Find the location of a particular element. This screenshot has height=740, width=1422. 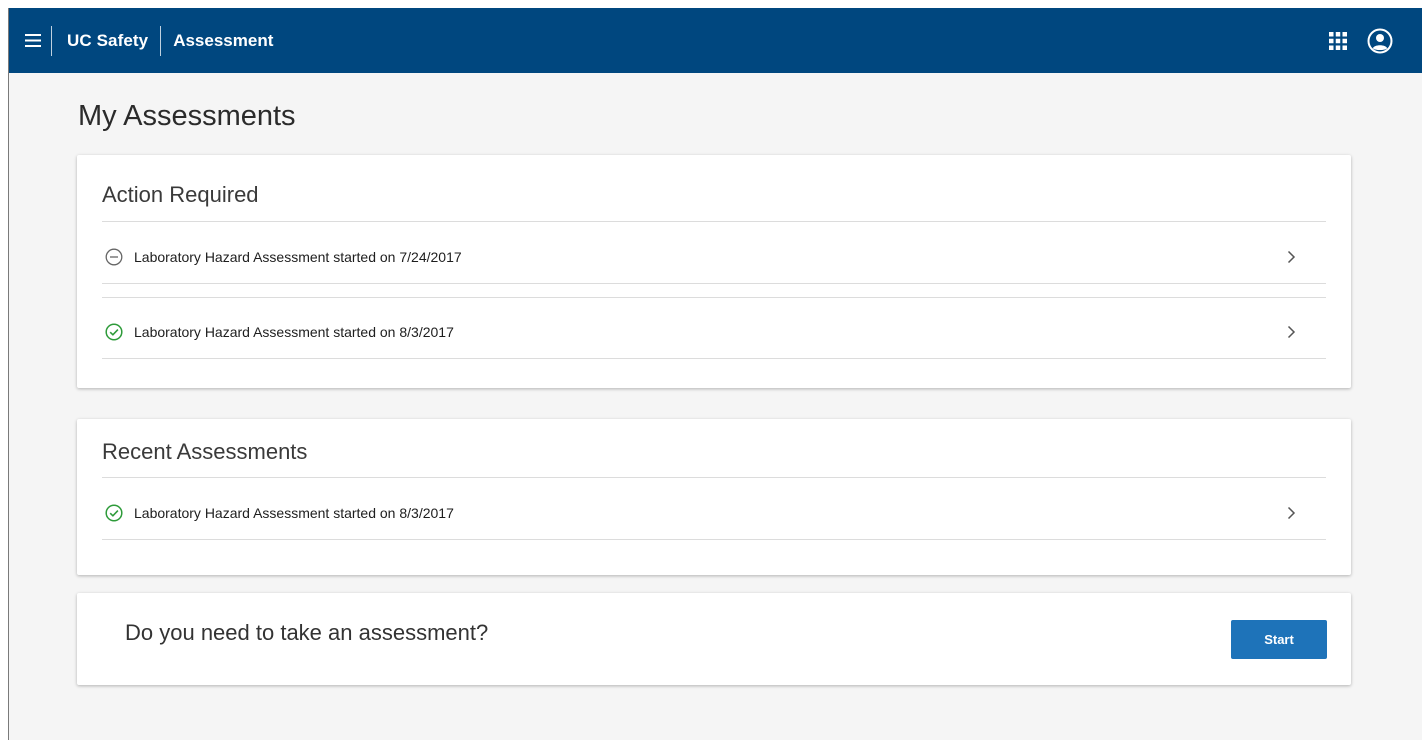

apps-button is located at coordinates (1338, 40).